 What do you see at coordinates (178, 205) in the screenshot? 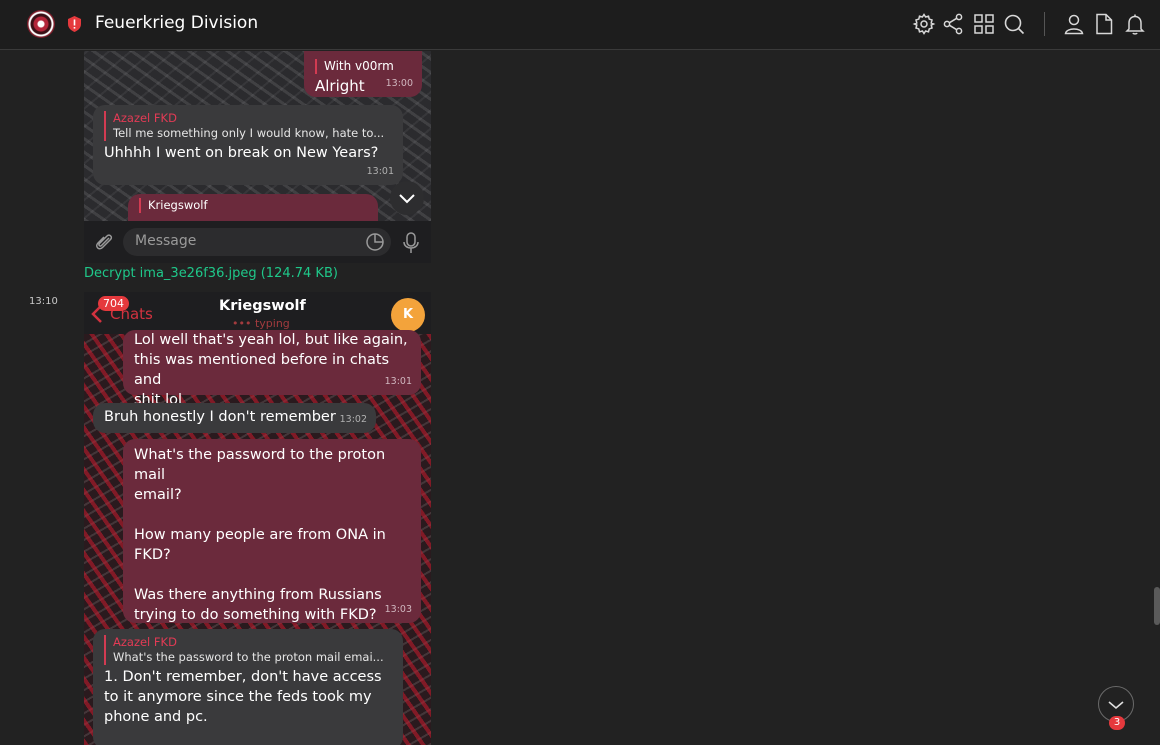
I see `reply-sender: Kriegswolf` at bounding box center [178, 205].